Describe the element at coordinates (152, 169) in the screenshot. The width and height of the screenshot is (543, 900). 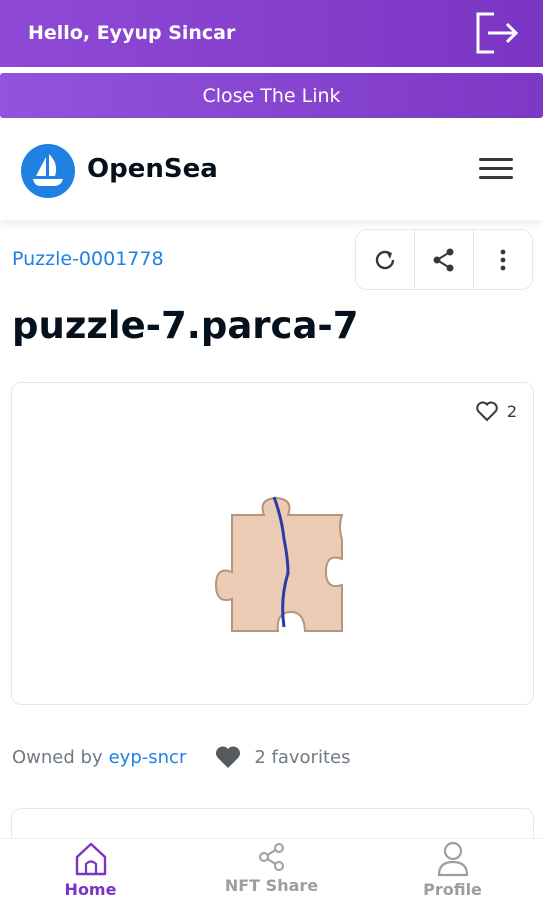
I see `opensea-brand: OpenSea` at that location.